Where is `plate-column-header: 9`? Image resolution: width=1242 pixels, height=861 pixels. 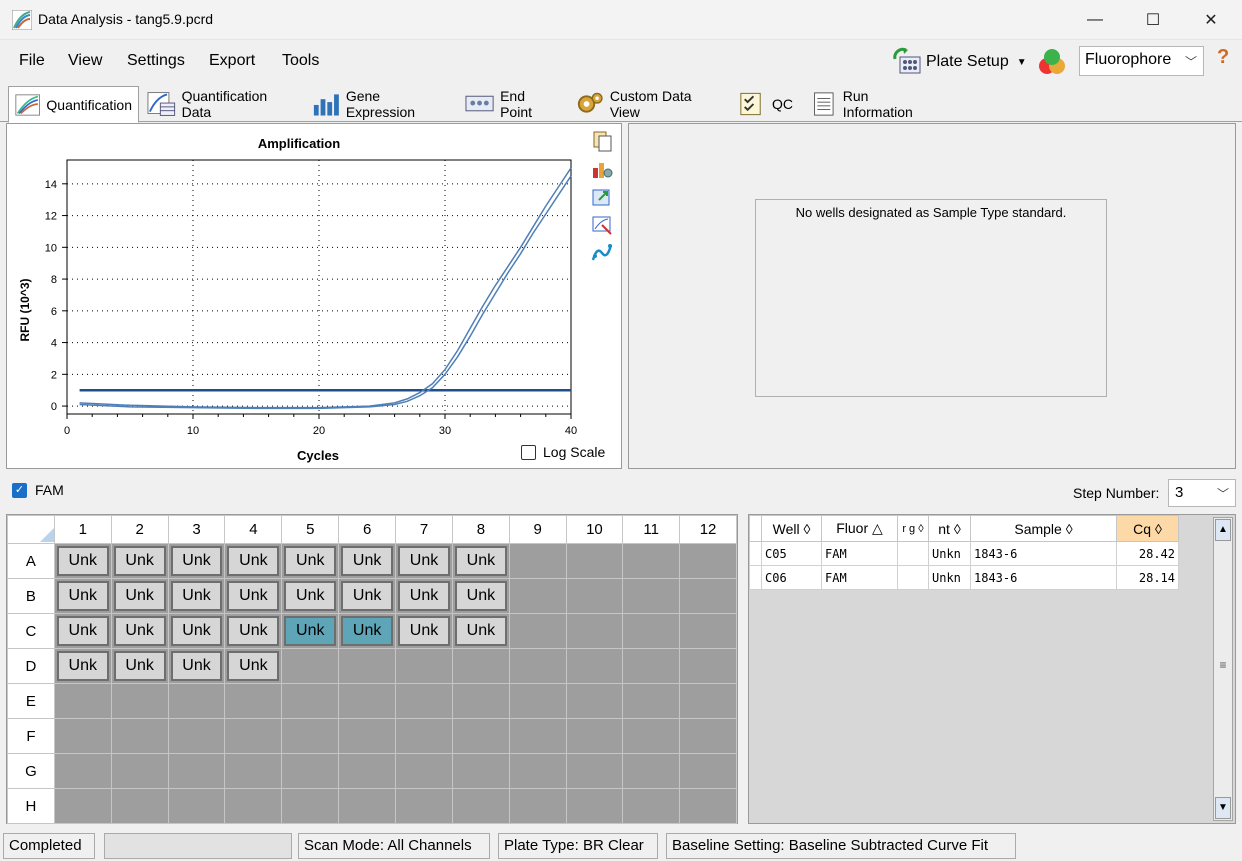 plate-column-header: 9 is located at coordinates (537, 529).